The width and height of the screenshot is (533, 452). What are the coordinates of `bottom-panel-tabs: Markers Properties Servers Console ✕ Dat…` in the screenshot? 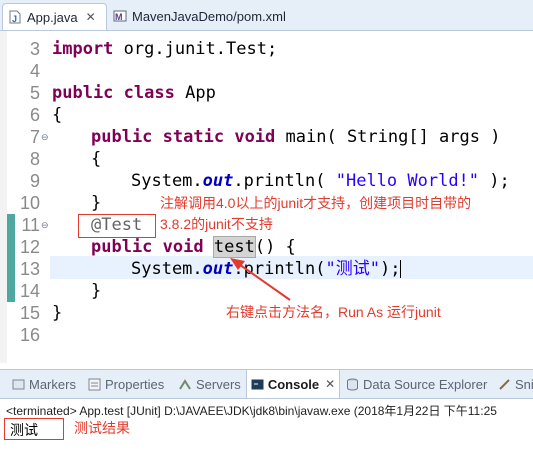 It's located at (266, 384).